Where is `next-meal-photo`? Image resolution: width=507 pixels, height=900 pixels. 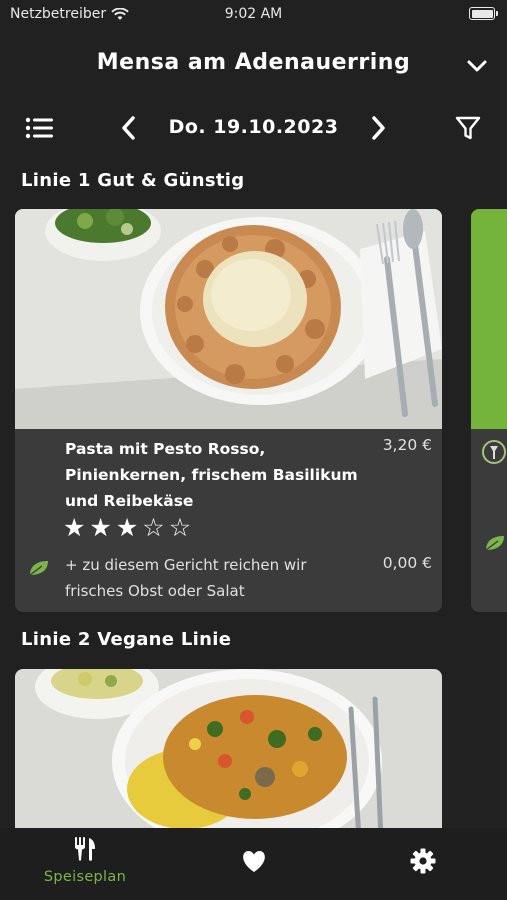 next-meal-photo is located at coordinates (489, 319).